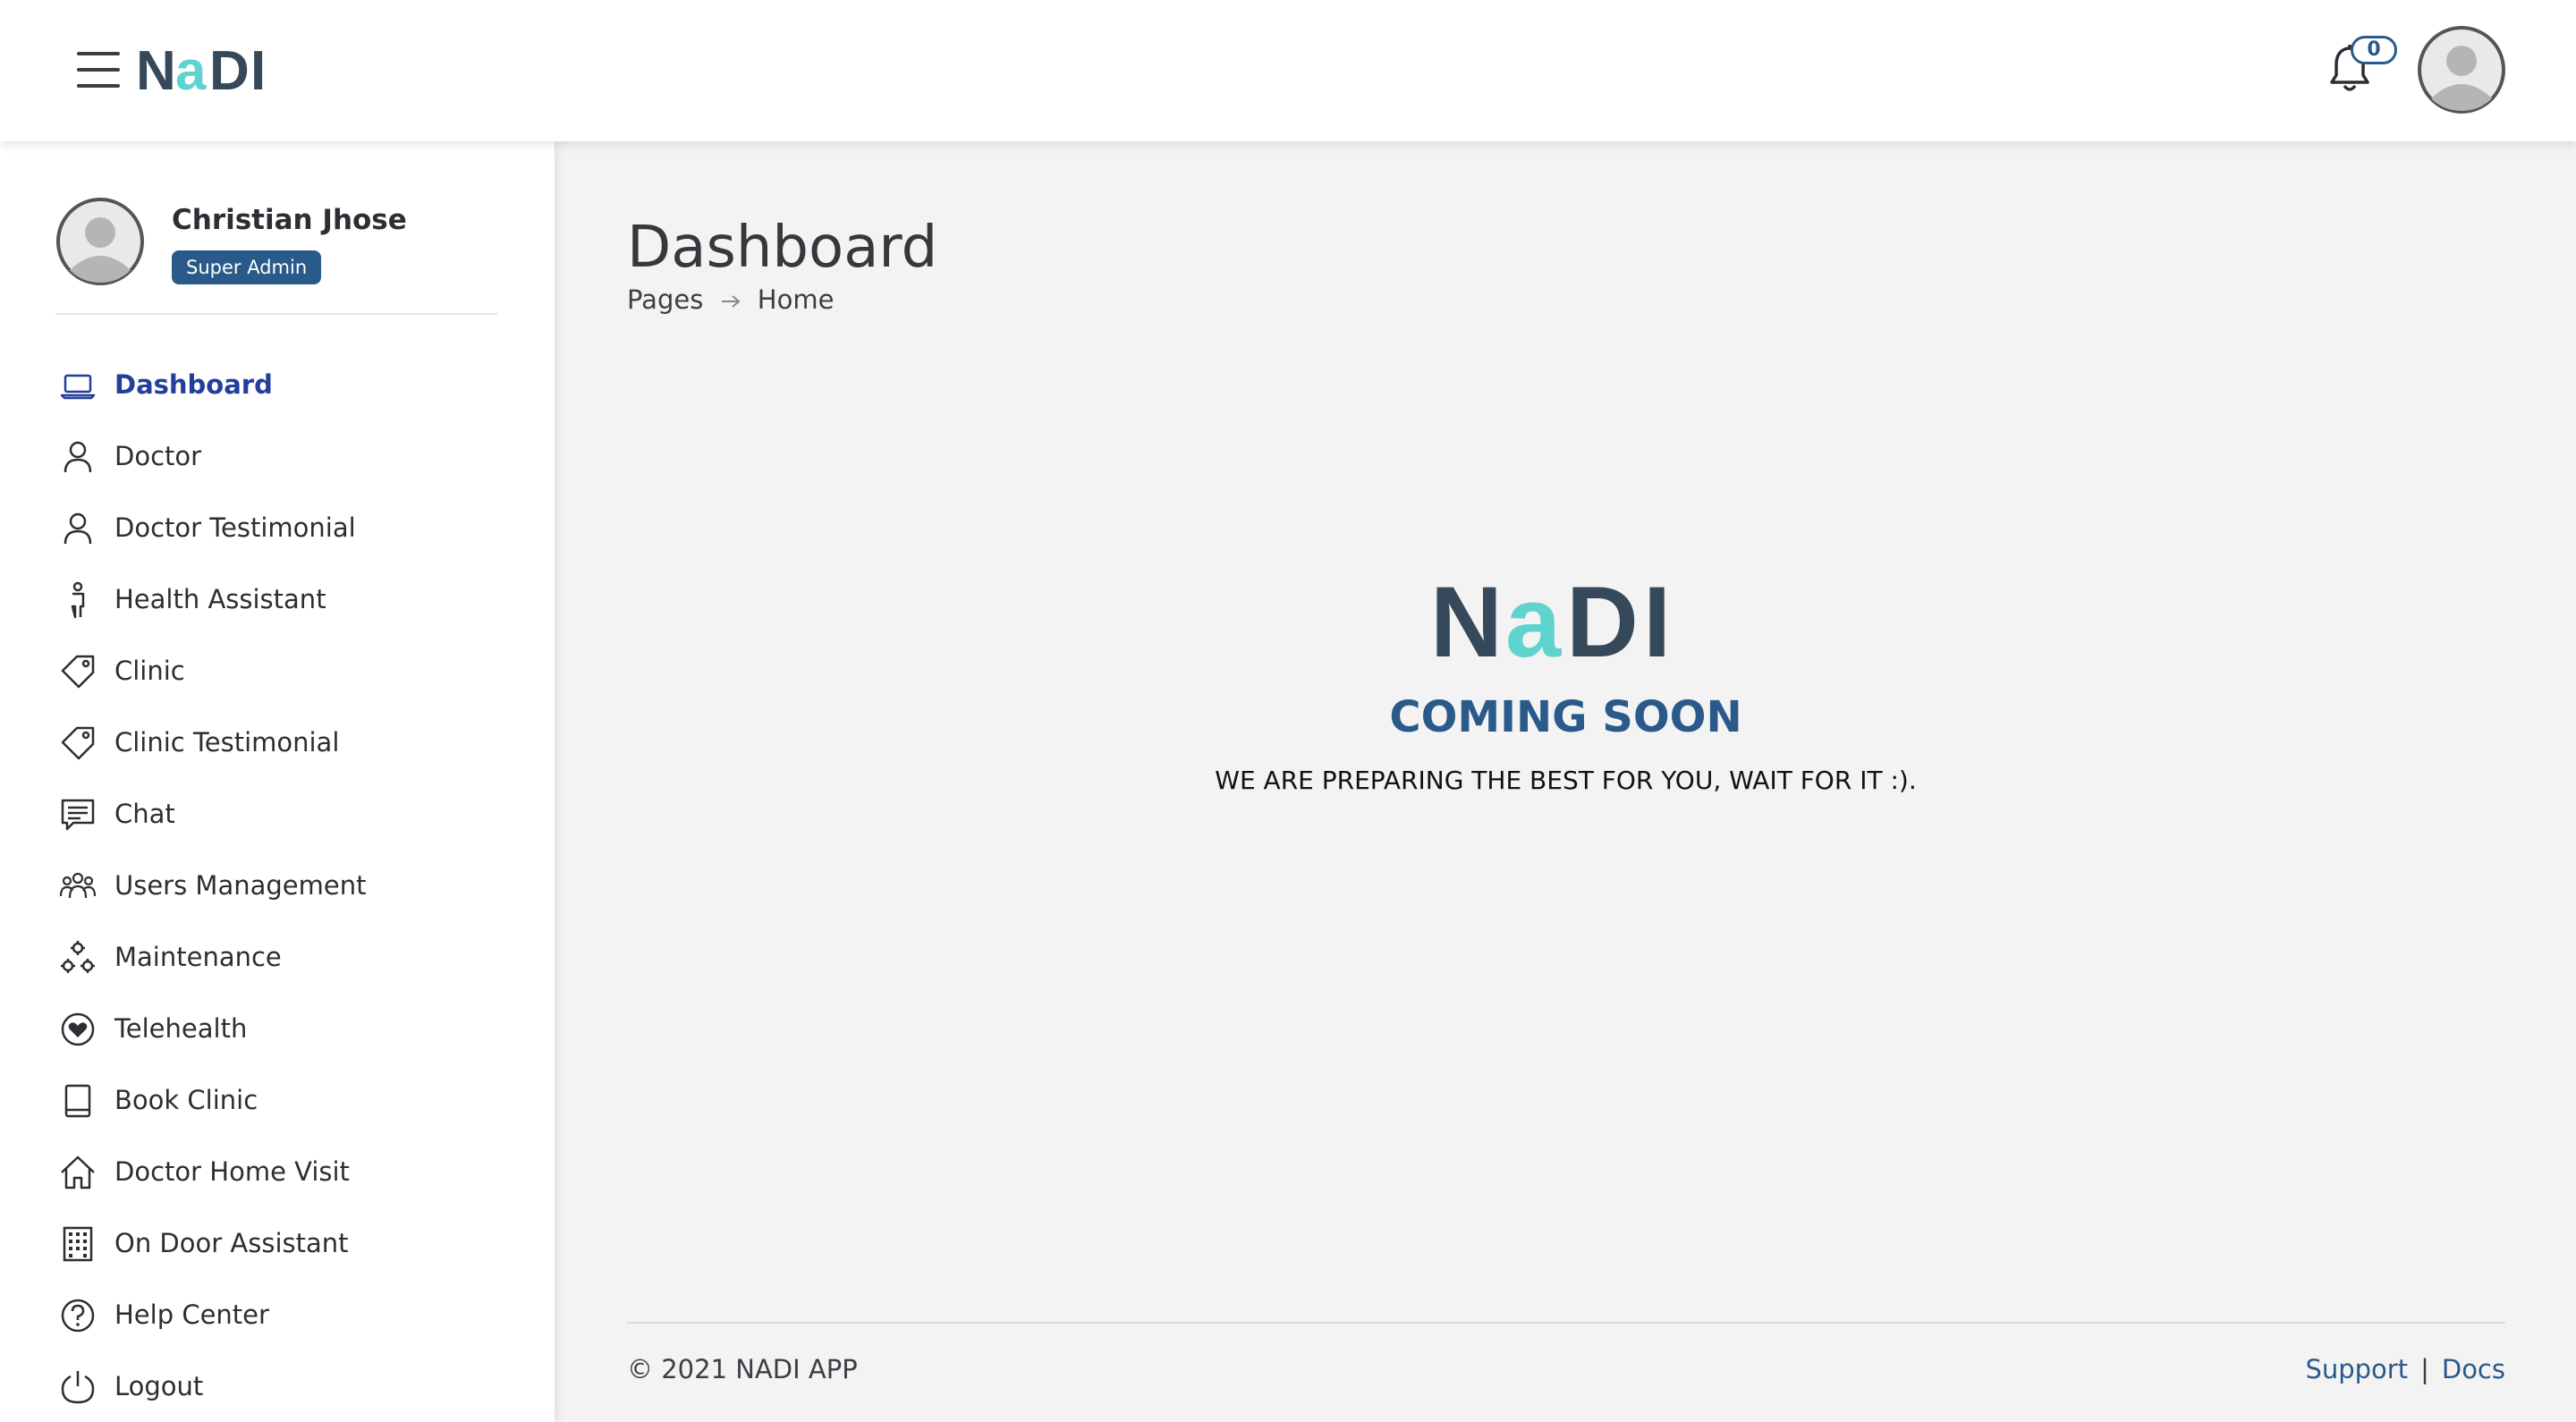 This screenshot has height=1422, width=2576. Describe the element at coordinates (78, 1316) in the screenshot. I see `question-circle-icon` at that location.